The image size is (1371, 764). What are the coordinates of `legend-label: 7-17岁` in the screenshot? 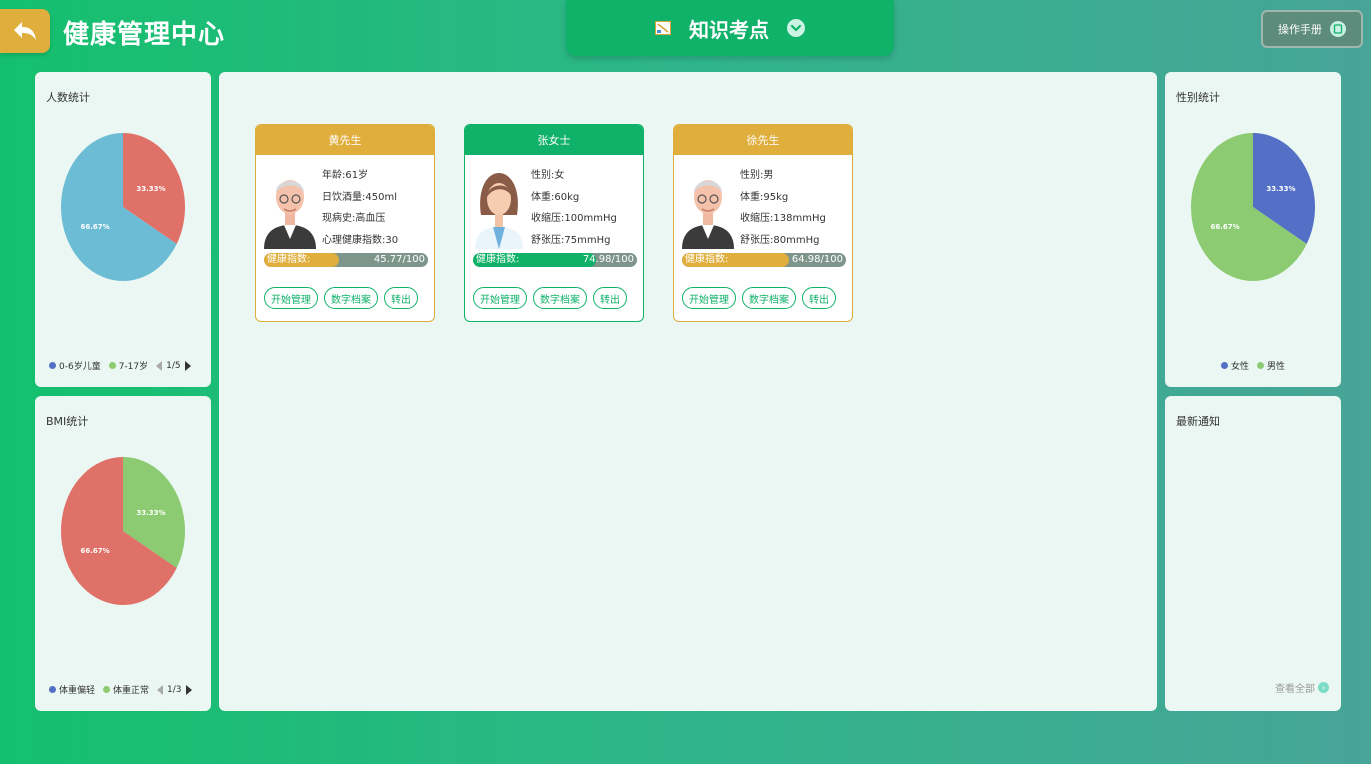 It's located at (133, 367).